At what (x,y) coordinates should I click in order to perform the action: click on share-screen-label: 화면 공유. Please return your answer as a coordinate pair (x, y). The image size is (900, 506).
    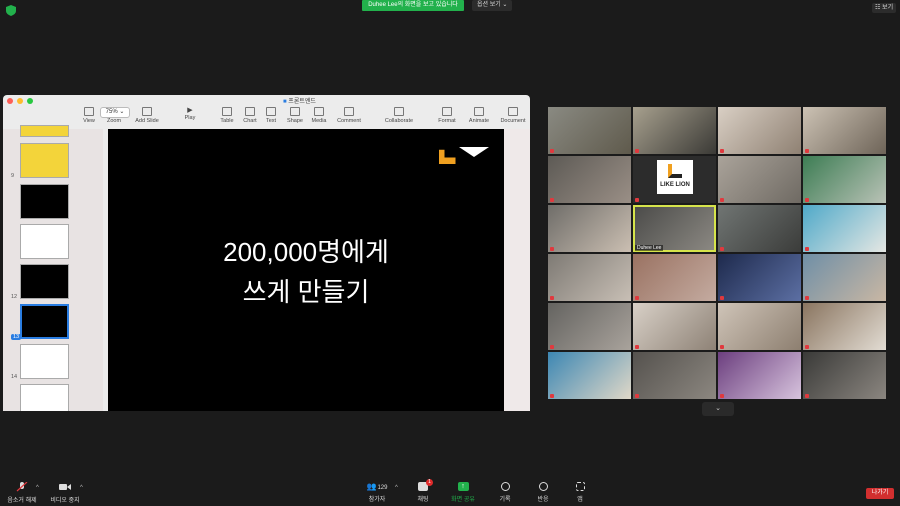
    Looking at the image, I should click on (463, 500).